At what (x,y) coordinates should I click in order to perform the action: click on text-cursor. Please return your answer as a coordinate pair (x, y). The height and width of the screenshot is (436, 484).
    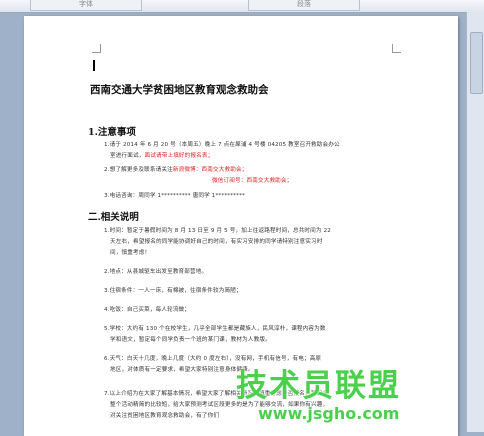
    Looking at the image, I should click on (94, 65).